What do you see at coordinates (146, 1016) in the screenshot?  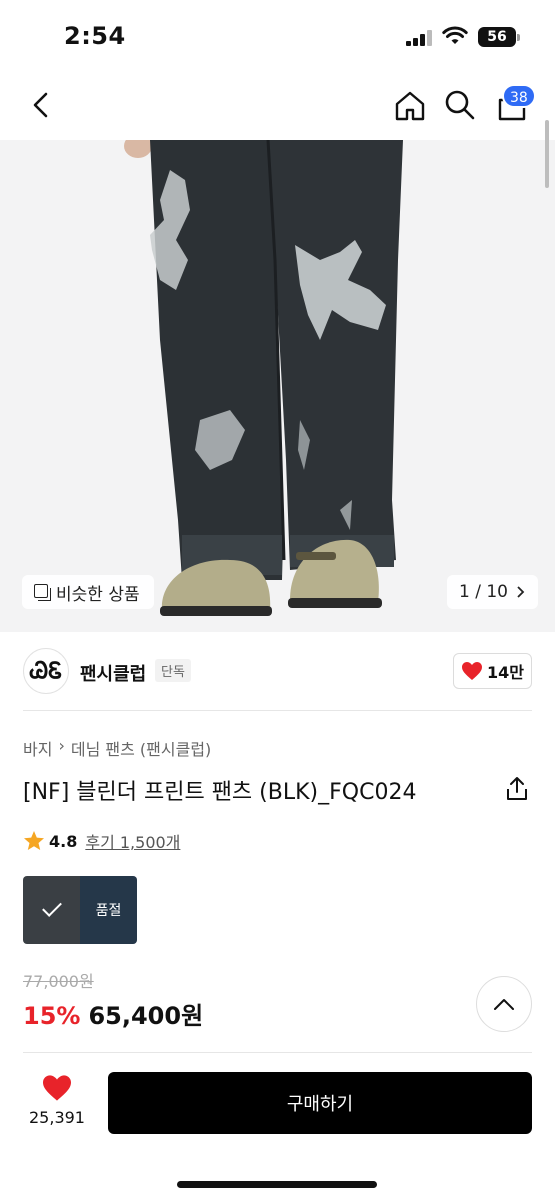 I see `sale-price: 65,400원` at bounding box center [146, 1016].